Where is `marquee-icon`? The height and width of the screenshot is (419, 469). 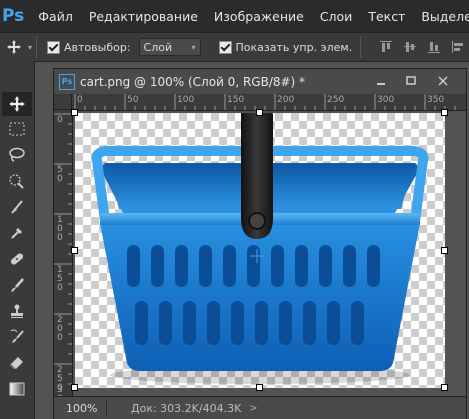 marquee-icon is located at coordinates (17, 129).